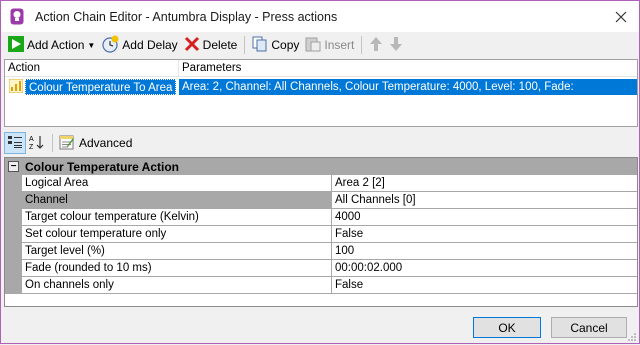 The height and width of the screenshot is (345, 640). I want to click on advanced-label: Advanced, so click(106, 143).